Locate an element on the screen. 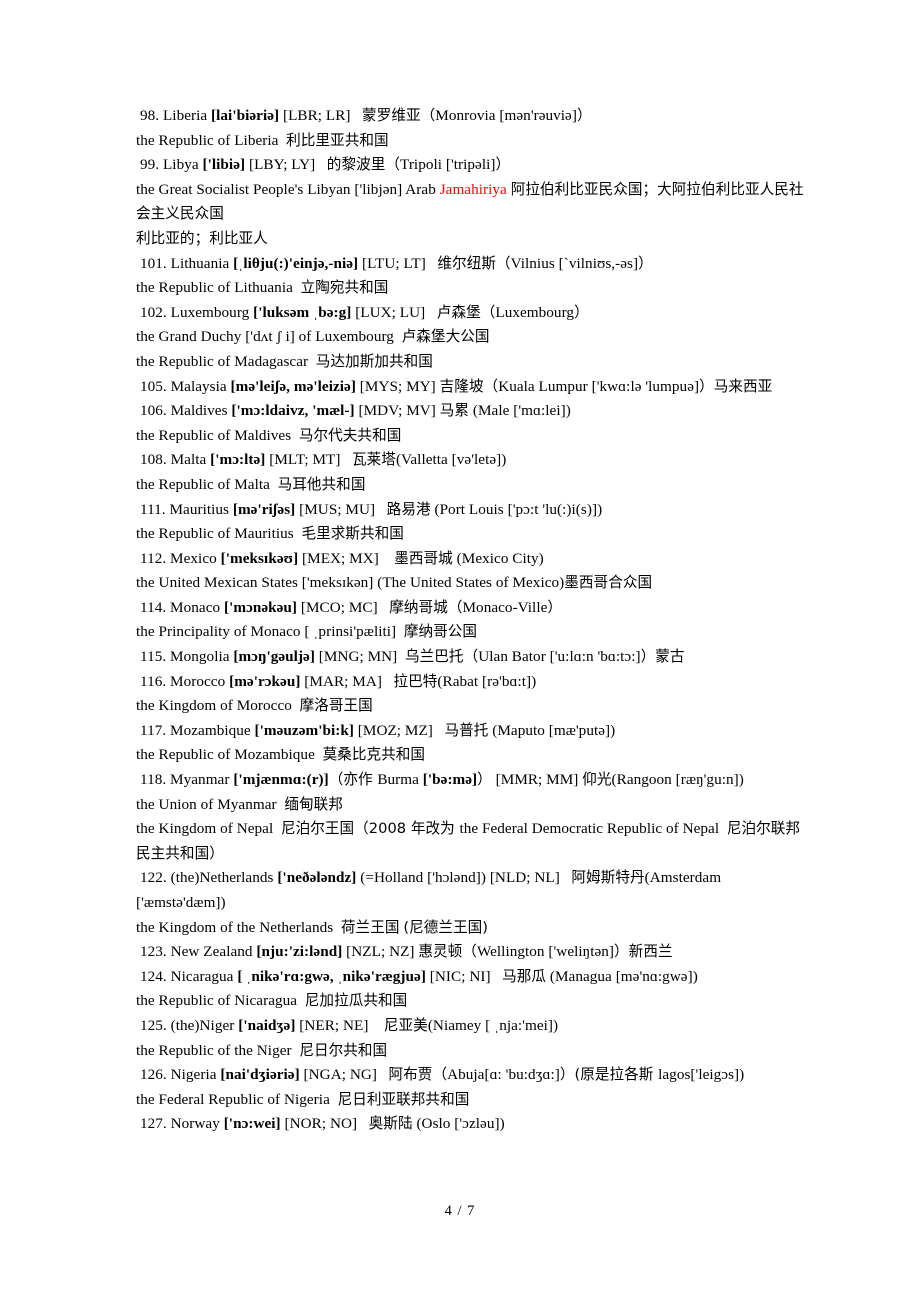 Image resolution: width=920 pixels, height=1302 pixels. ipa-burma: ['bə:mə] is located at coordinates (450, 780).